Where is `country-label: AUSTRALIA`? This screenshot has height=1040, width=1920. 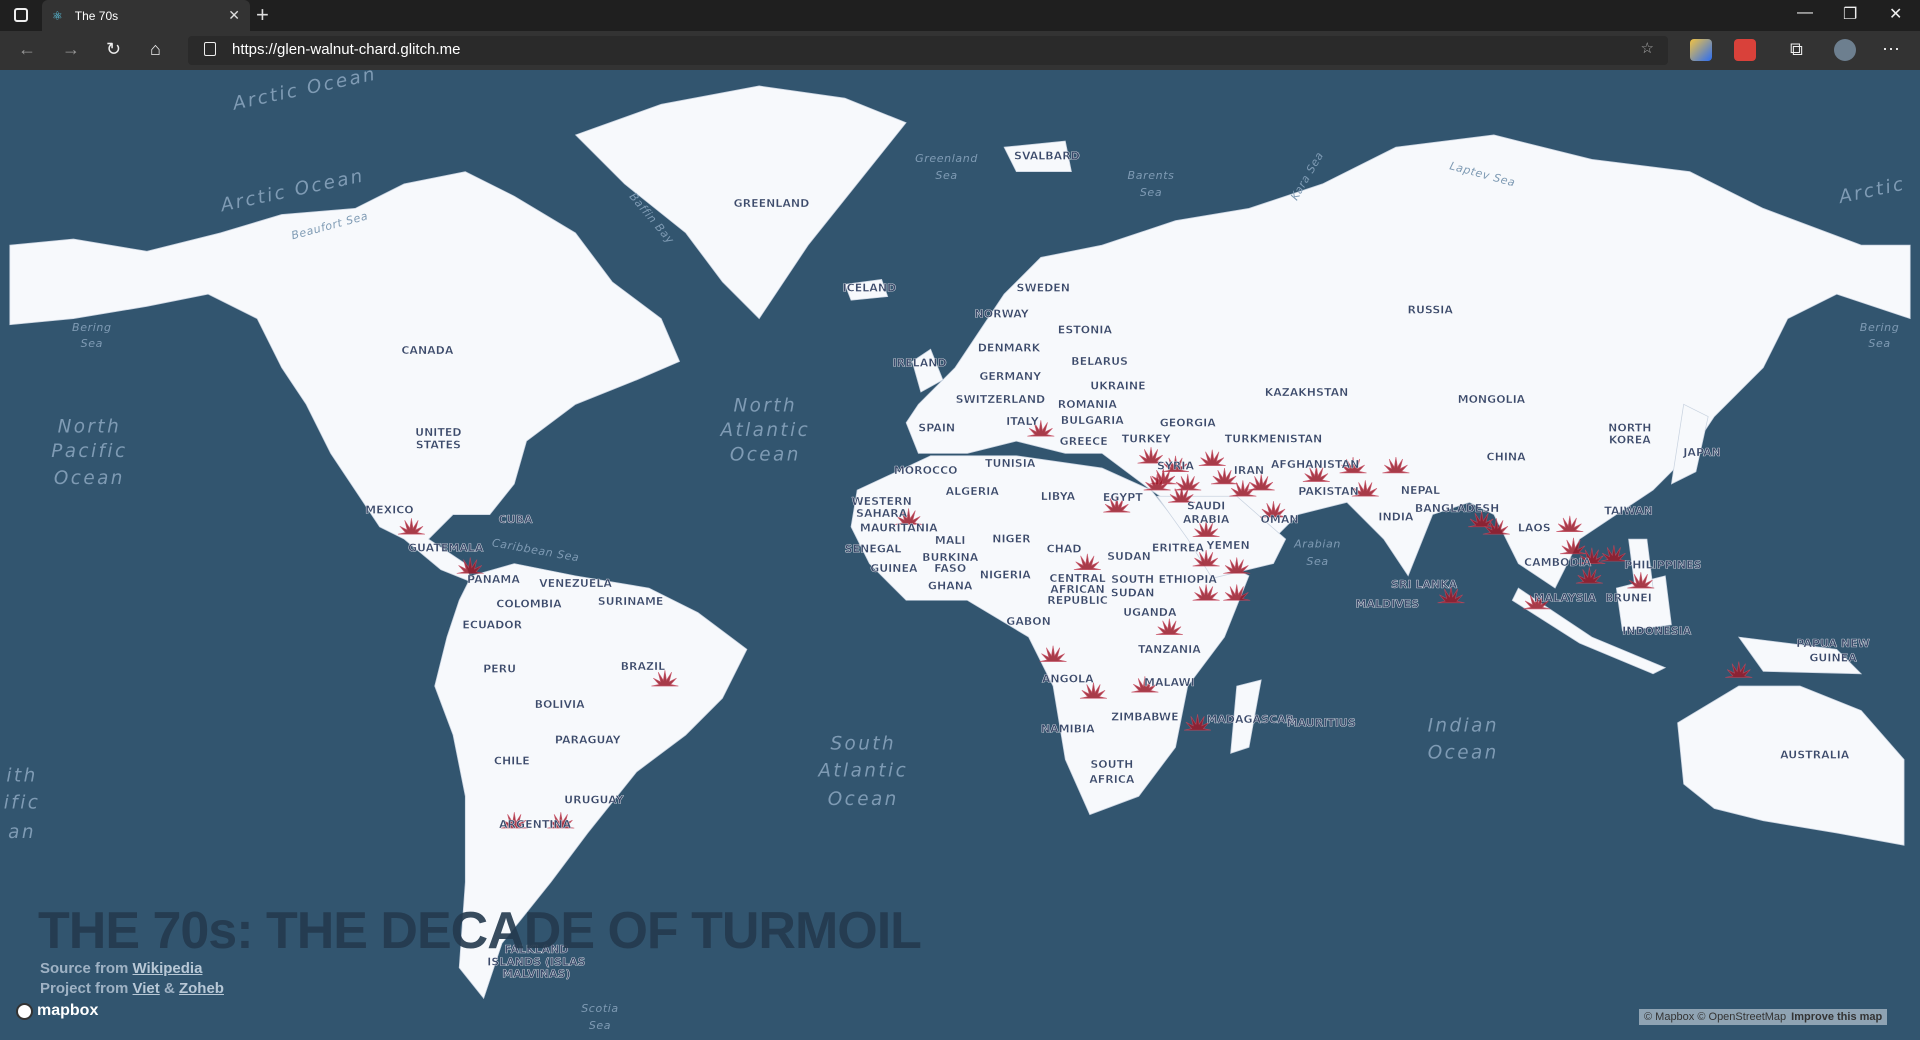
country-label: AUSTRALIA is located at coordinates (1815, 754).